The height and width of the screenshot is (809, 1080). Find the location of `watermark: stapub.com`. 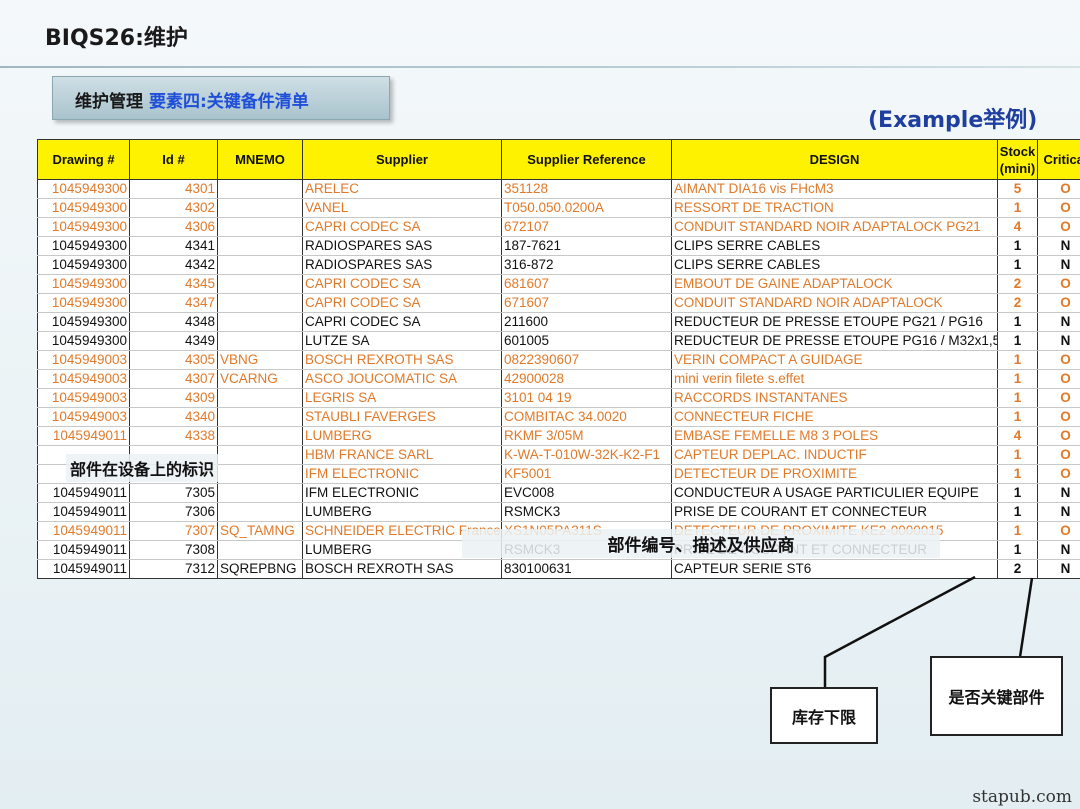

watermark: stapub.com is located at coordinates (1022, 797).